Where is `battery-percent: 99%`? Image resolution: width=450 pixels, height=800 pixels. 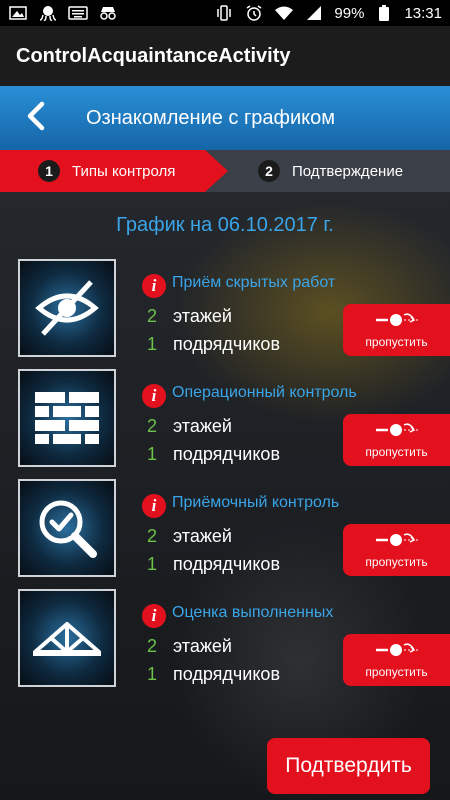 battery-percent: 99% is located at coordinates (349, 13).